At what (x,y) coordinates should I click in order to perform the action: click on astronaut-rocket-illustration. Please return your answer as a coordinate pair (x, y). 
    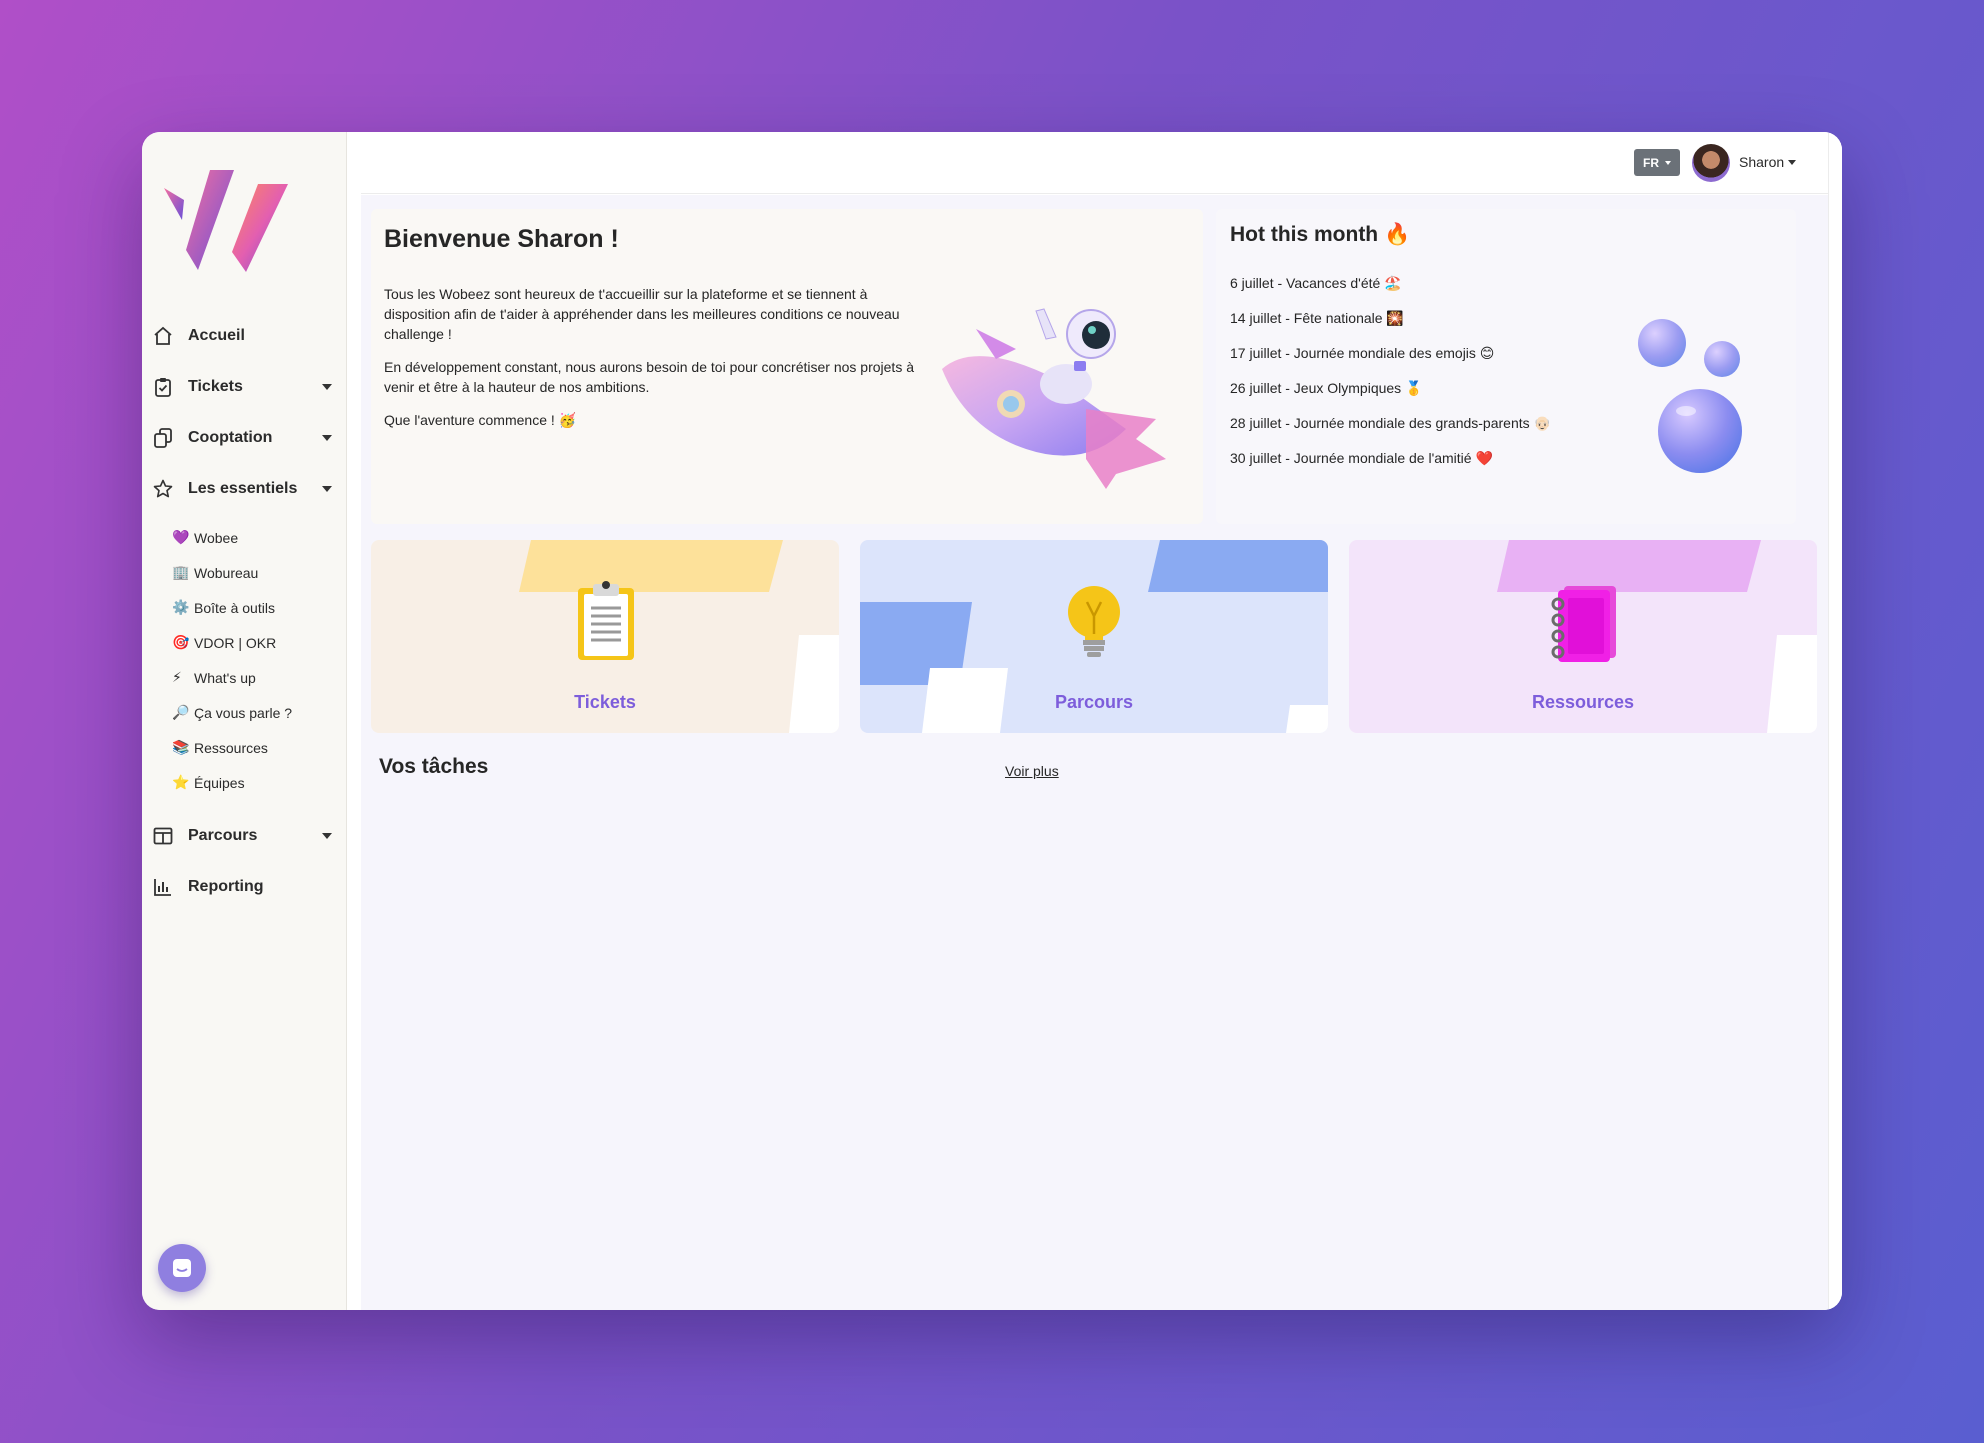
    Looking at the image, I should click on (1054, 398).